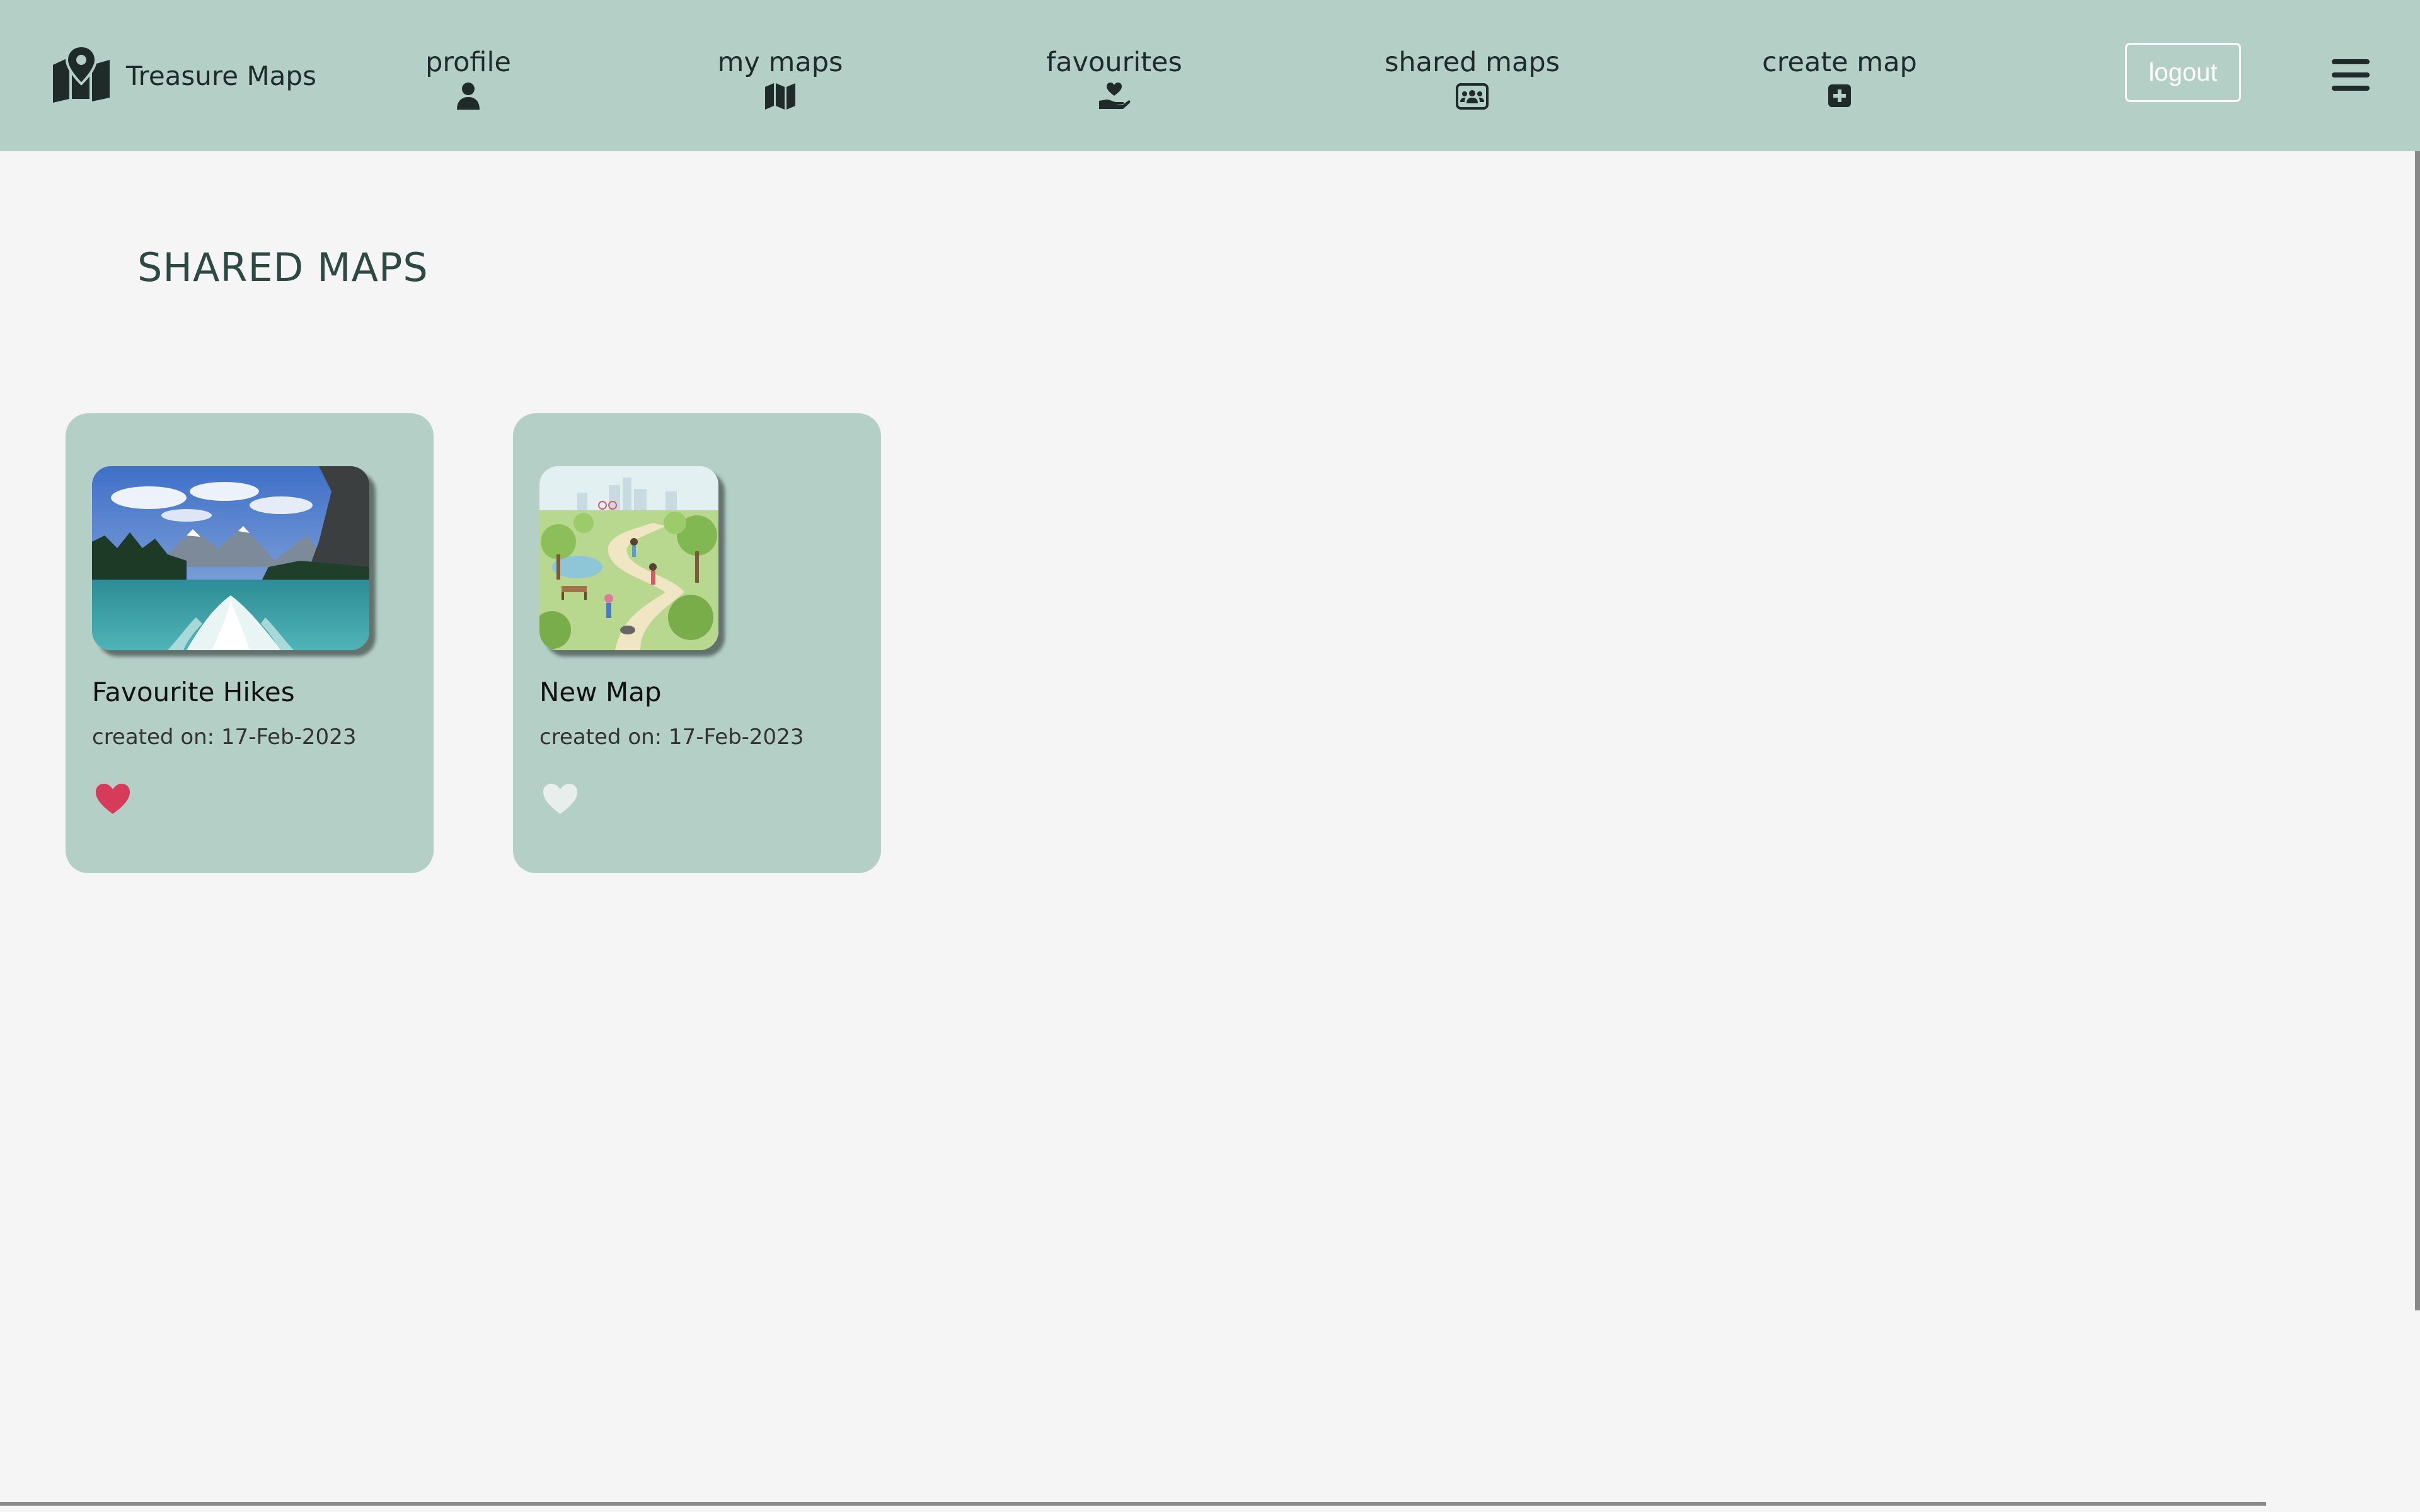  What do you see at coordinates (780, 97) in the screenshot?
I see `map-icon` at bounding box center [780, 97].